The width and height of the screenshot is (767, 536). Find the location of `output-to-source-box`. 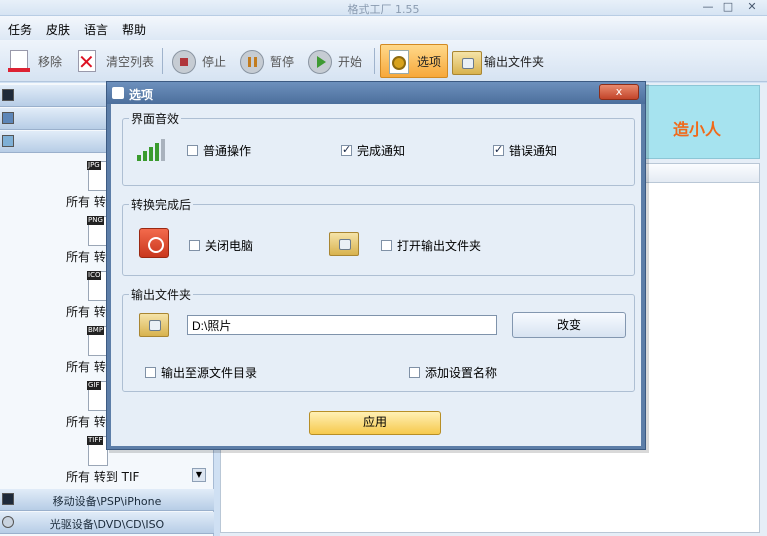

output-to-source-box is located at coordinates (150, 372).